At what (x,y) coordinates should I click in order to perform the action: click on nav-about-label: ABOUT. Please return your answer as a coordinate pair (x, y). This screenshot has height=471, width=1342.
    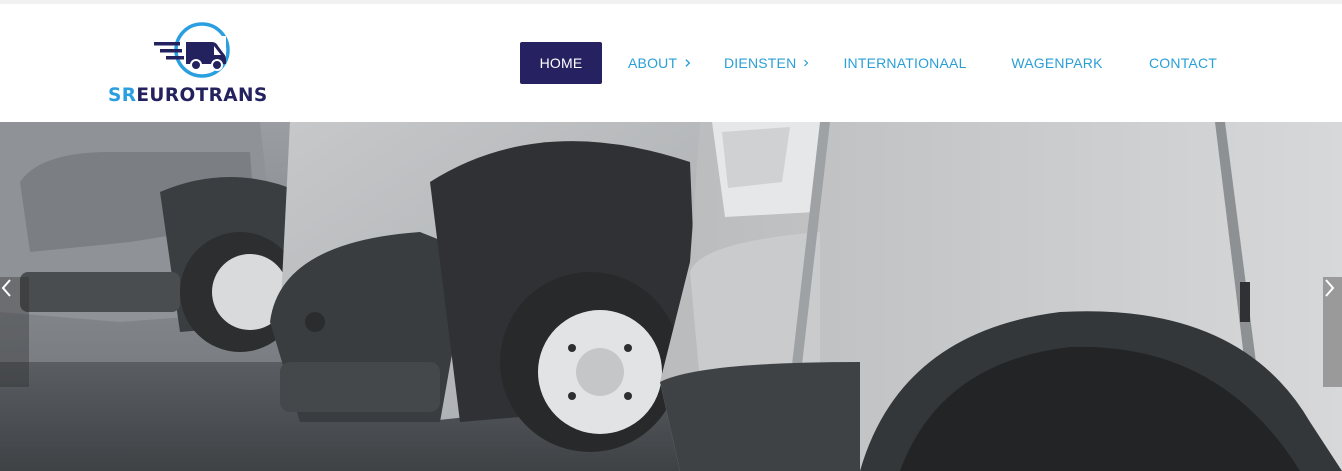
    Looking at the image, I should click on (653, 63).